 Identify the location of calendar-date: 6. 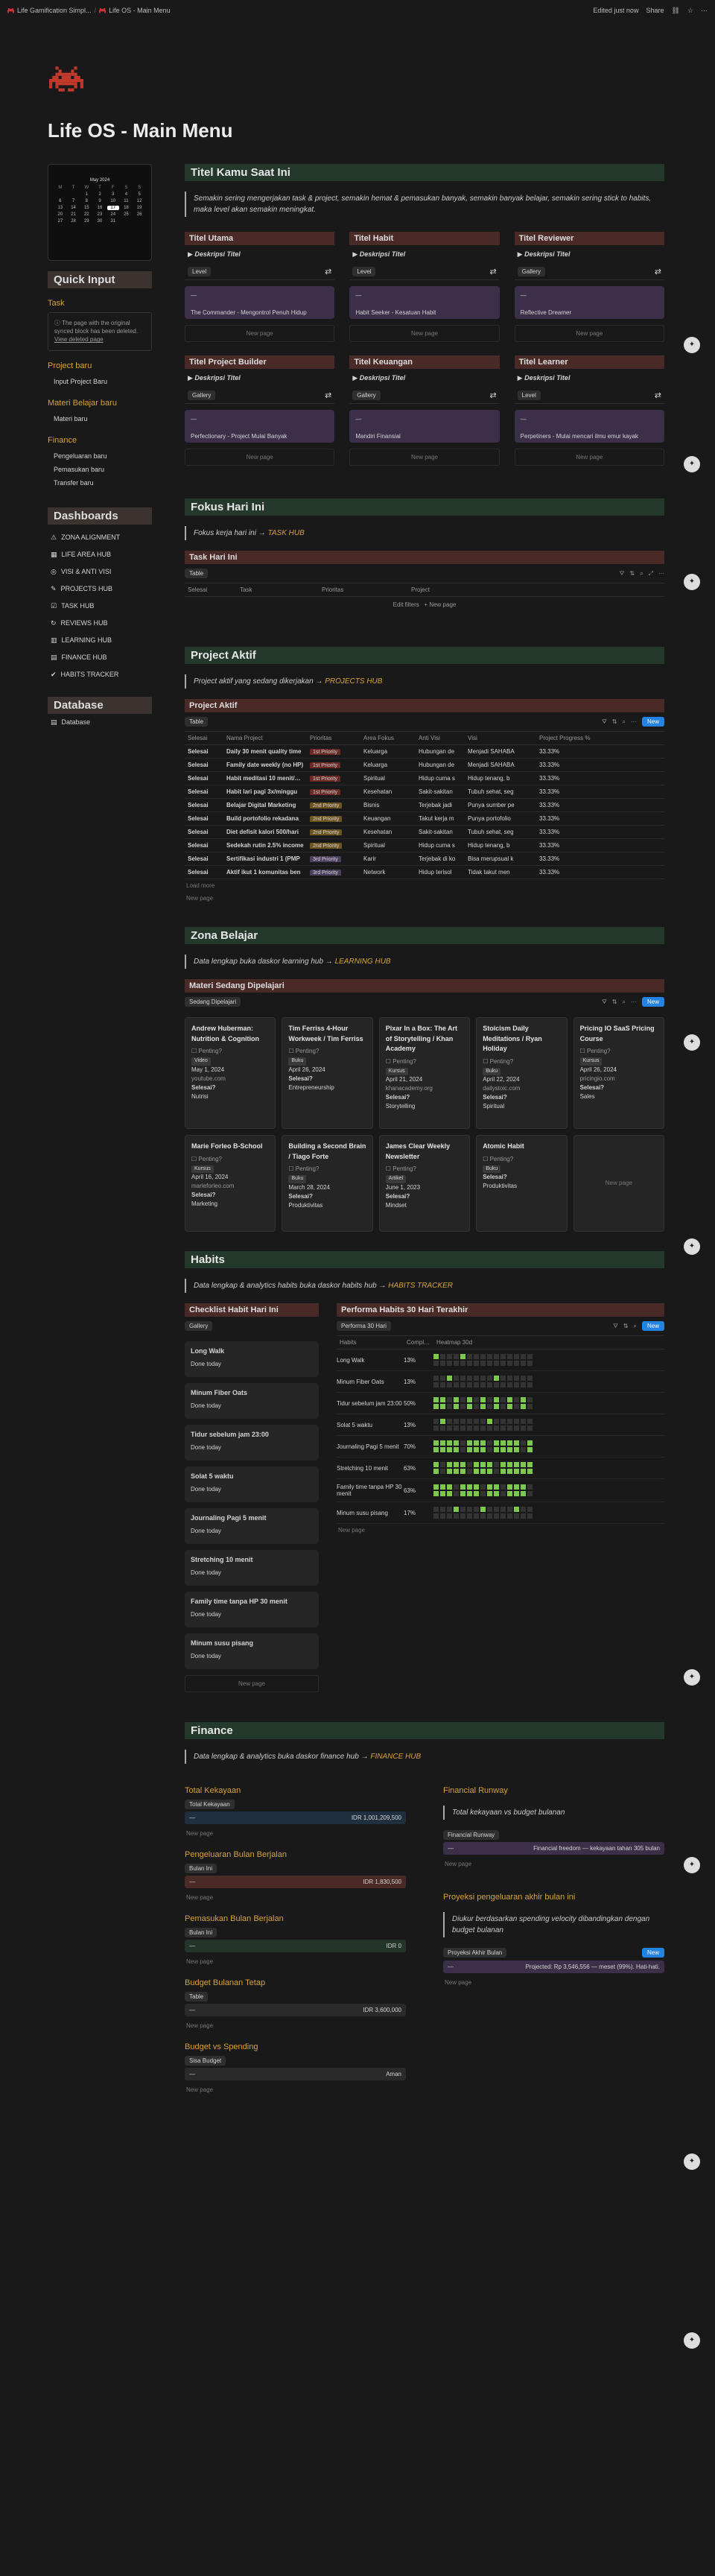
(60, 201).